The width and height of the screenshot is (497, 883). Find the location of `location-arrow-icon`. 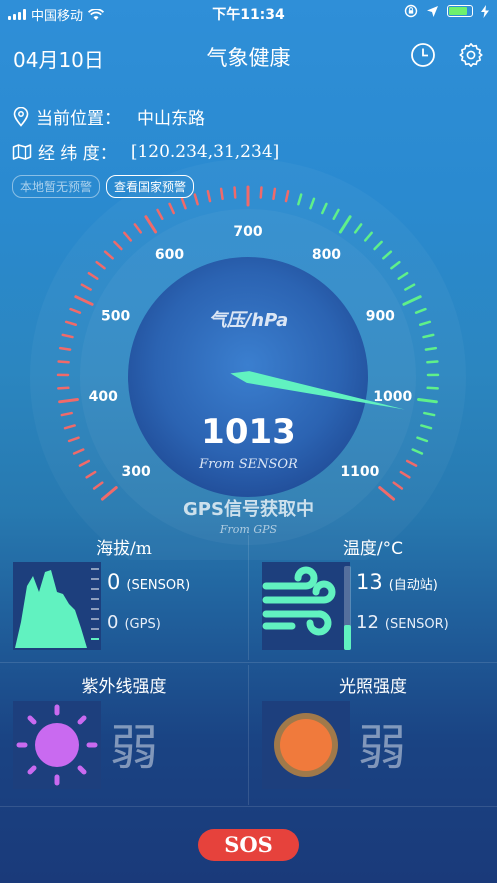

location-arrow-icon is located at coordinates (432, 11).